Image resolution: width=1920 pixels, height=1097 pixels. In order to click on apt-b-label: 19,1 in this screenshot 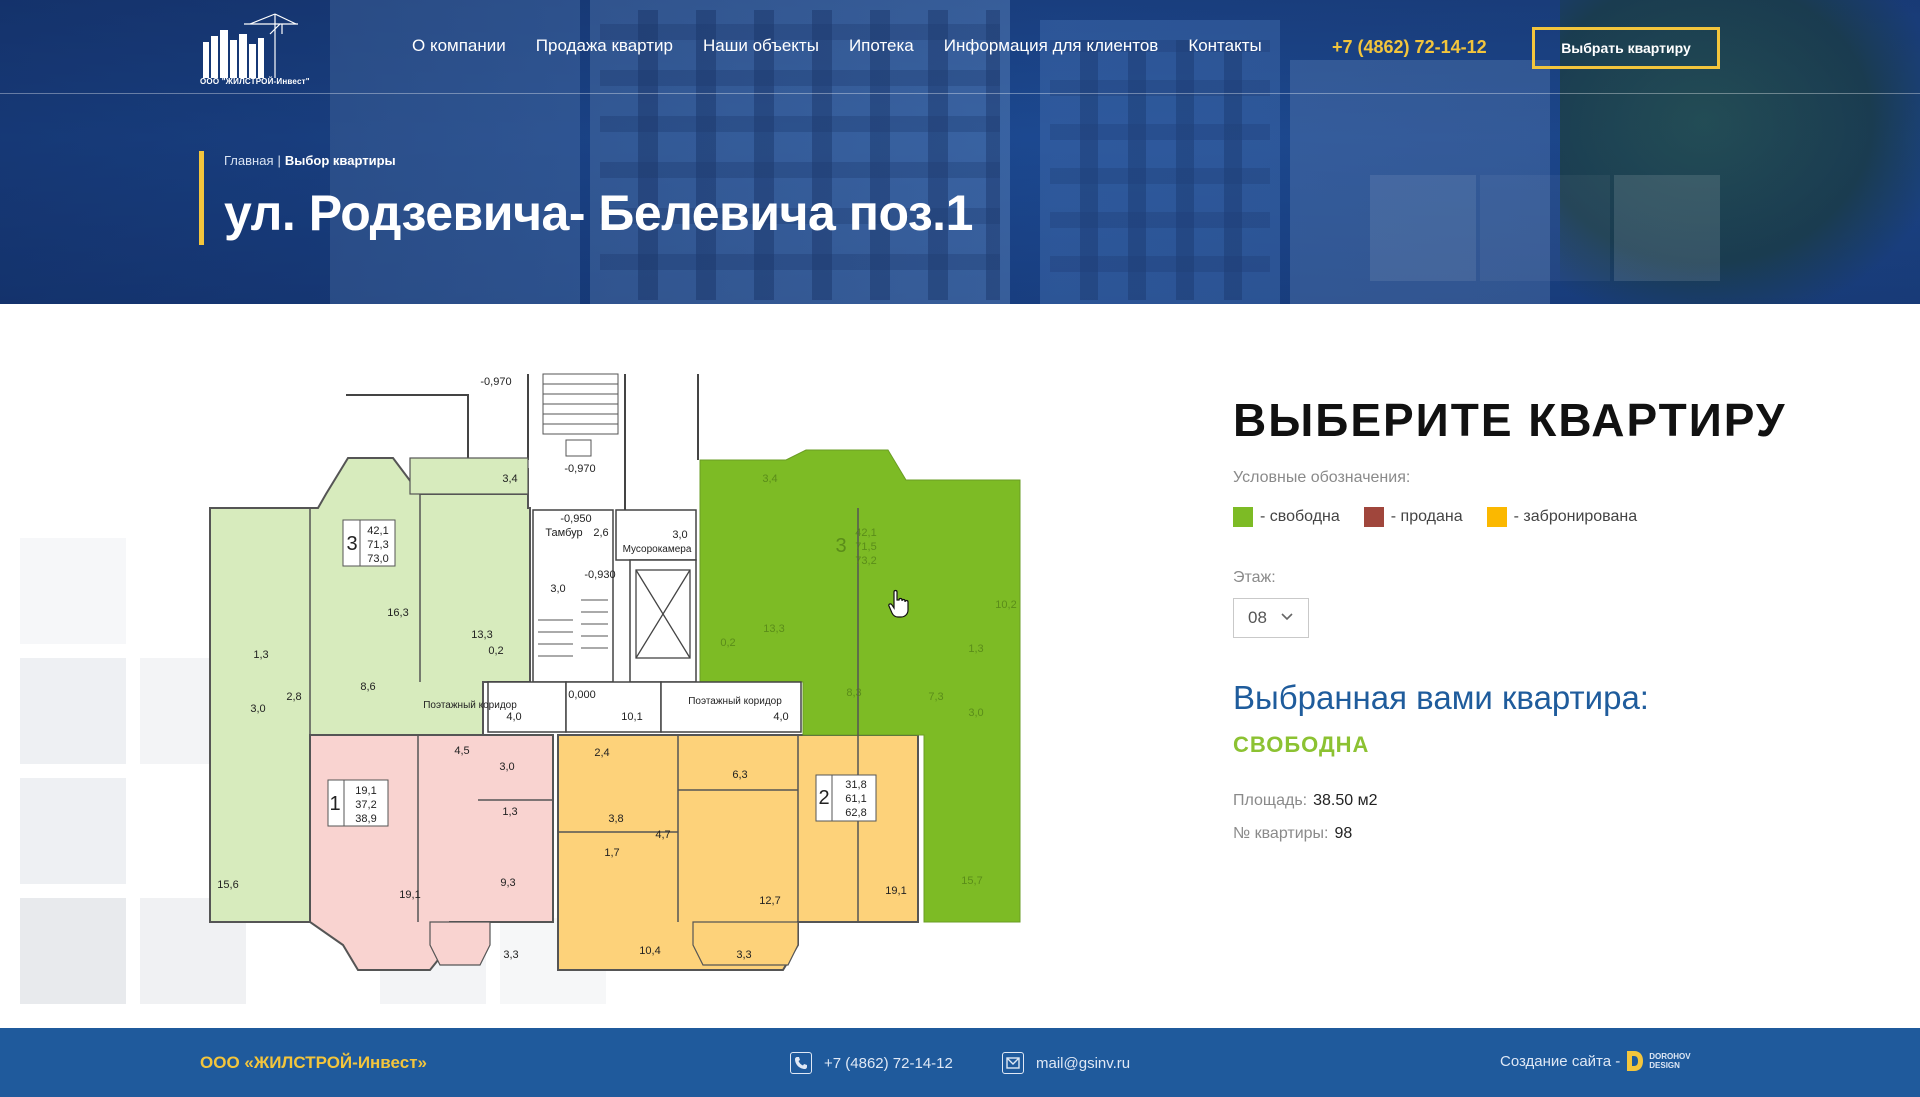, I will do `click(409, 895)`.